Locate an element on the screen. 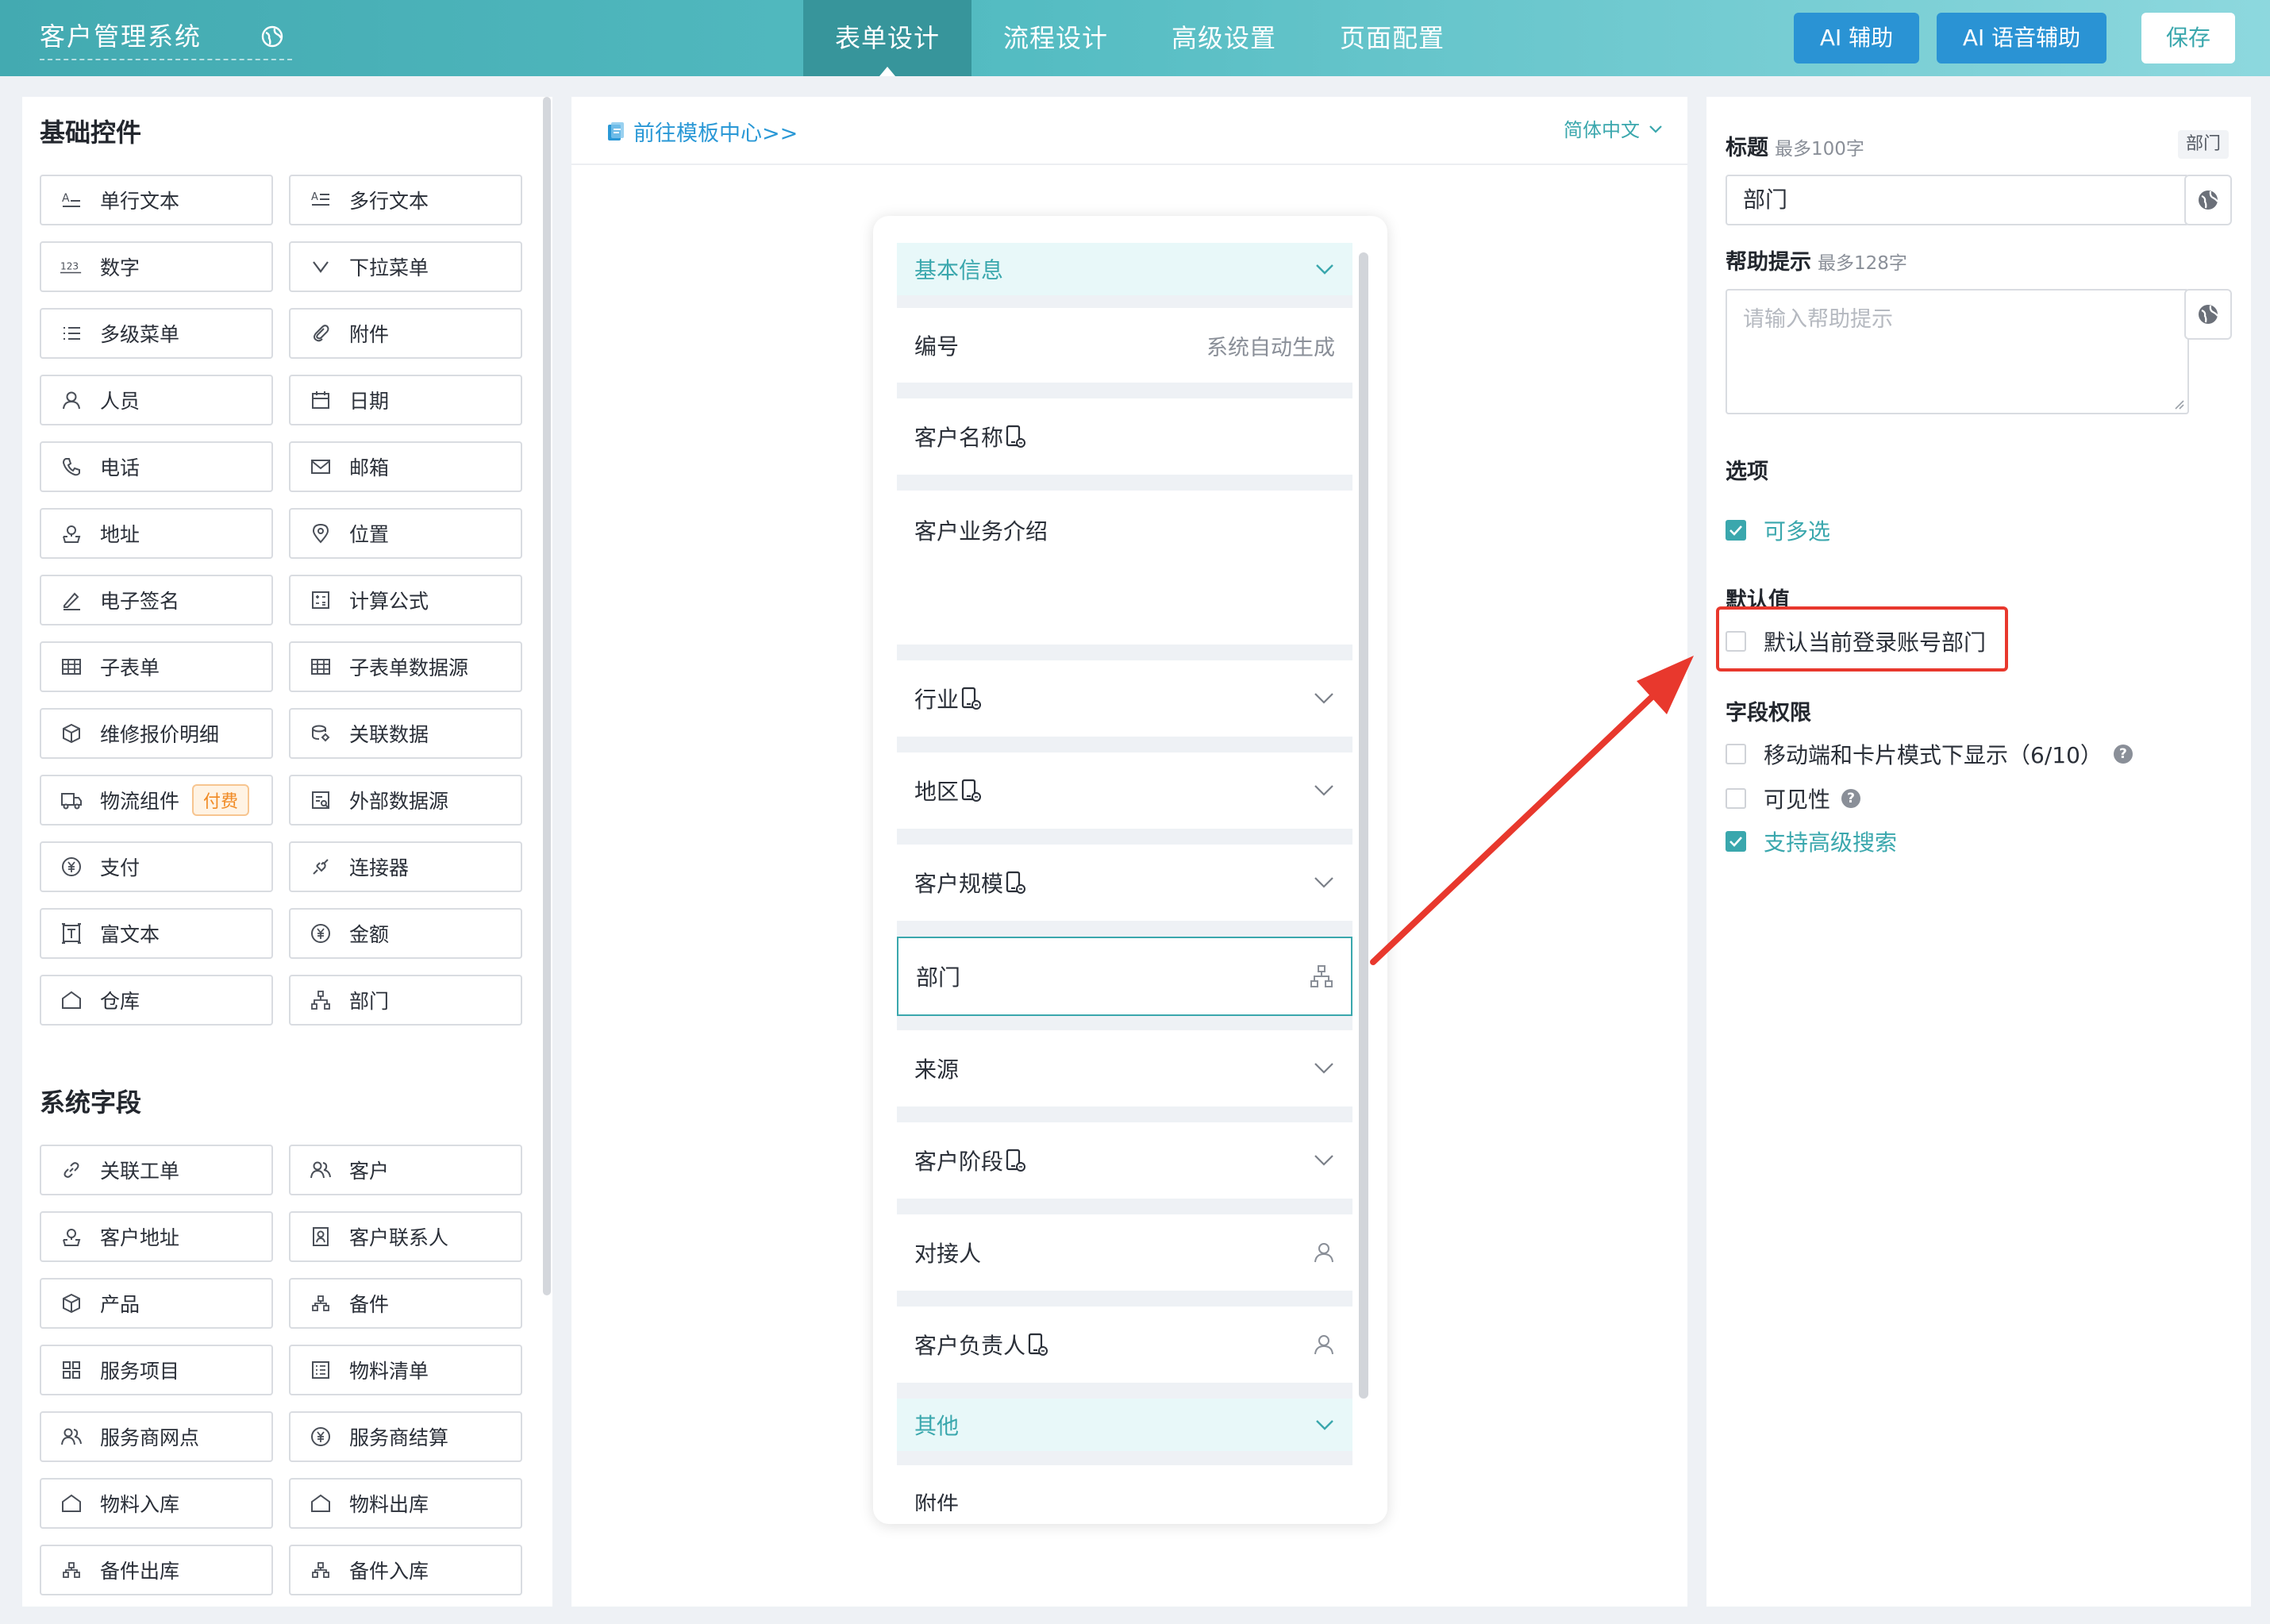 The height and width of the screenshot is (1624, 2270). link-data-icon is located at coordinates (321, 733).